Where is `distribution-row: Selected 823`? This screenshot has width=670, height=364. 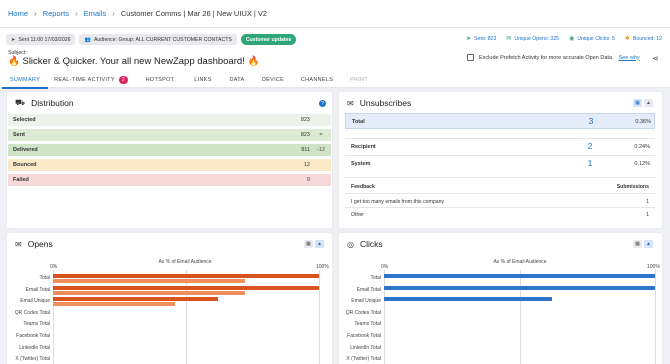
distribution-row: Selected 823 is located at coordinates (169, 120).